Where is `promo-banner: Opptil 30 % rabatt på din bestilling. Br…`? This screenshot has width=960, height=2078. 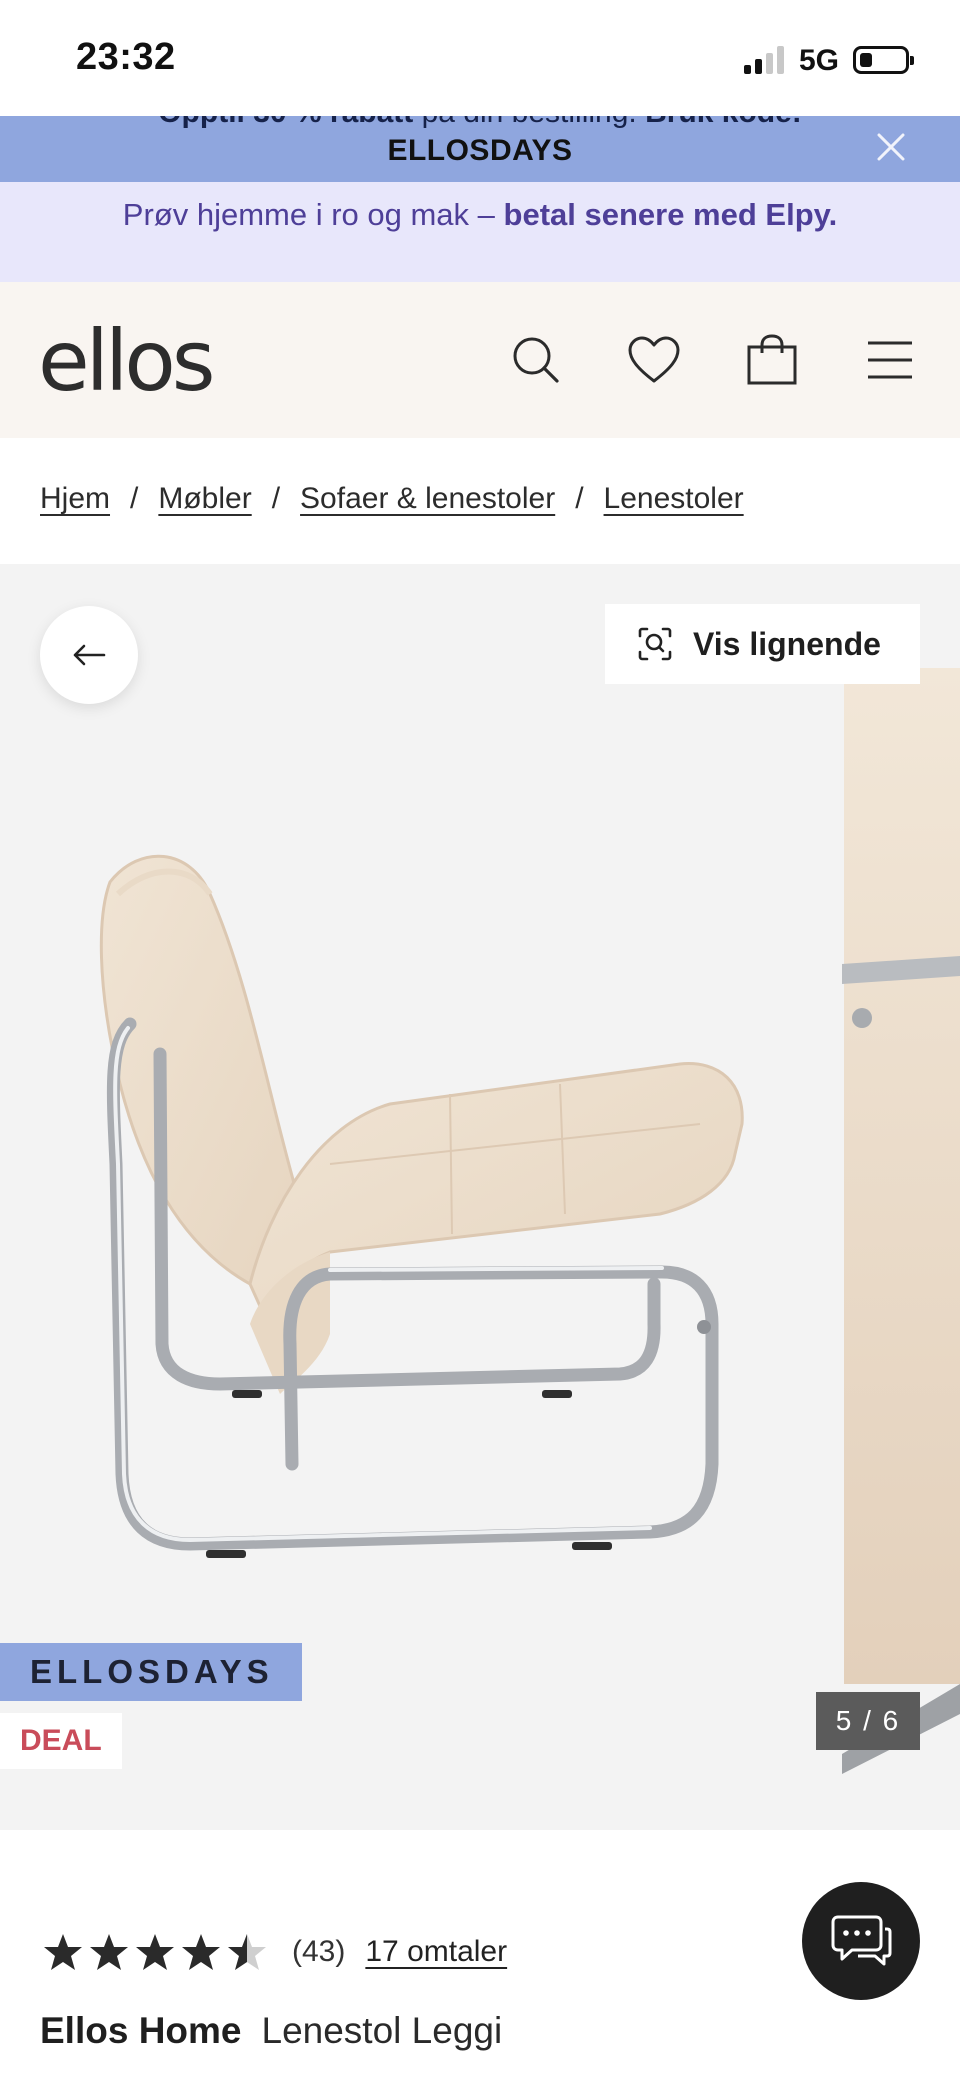
promo-banner: Opptil 30 % rabatt på din bestilling. Br… is located at coordinates (480, 149).